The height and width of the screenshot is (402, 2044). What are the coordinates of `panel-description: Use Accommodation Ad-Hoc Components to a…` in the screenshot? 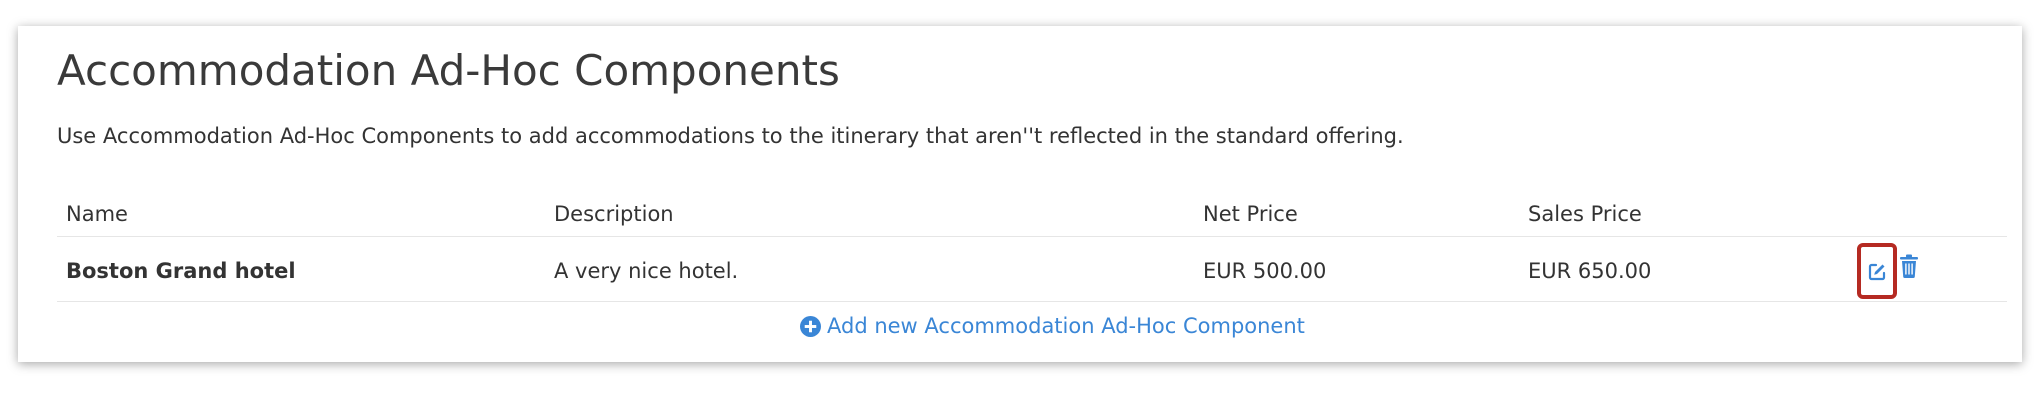 It's located at (730, 136).